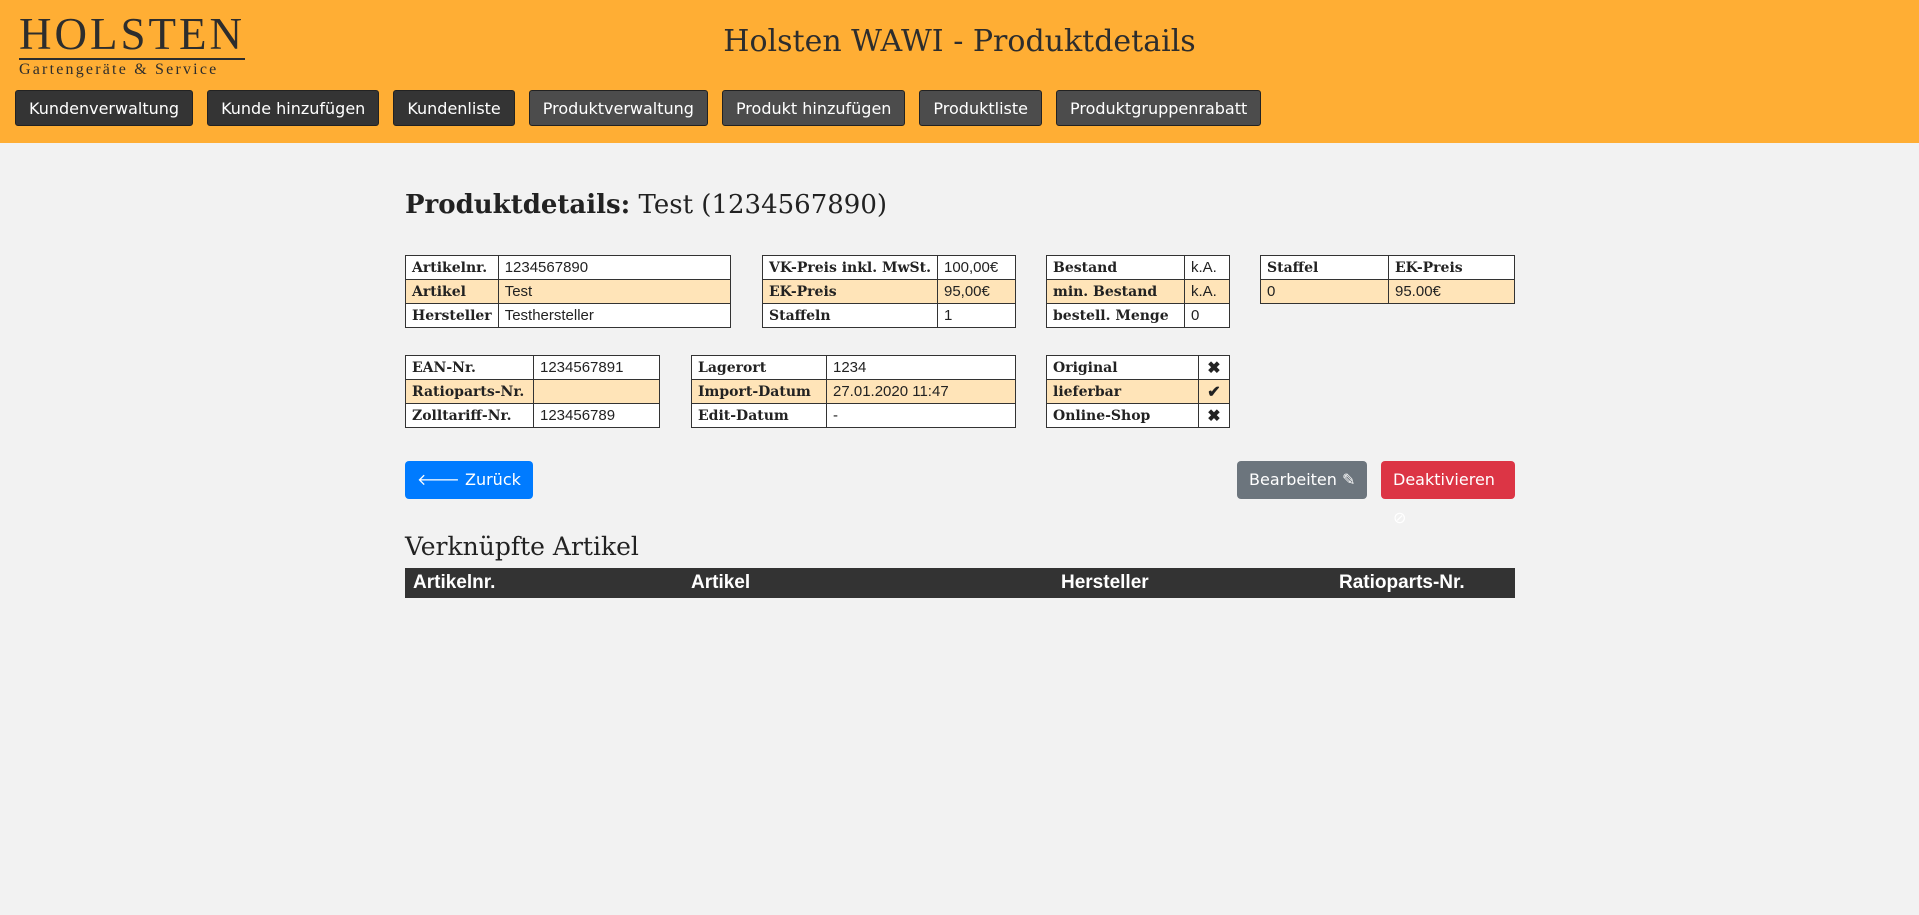 The height and width of the screenshot is (915, 1919). What do you see at coordinates (813, 108) in the screenshot?
I see `nav-produkt-hinzufuegen: Produkt hinzufügen` at bounding box center [813, 108].